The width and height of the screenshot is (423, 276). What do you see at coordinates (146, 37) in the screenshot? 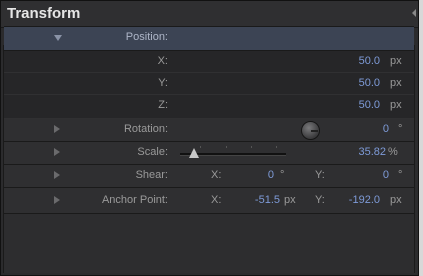
I see `position-label: Position:` at bounding box center [146, 37].